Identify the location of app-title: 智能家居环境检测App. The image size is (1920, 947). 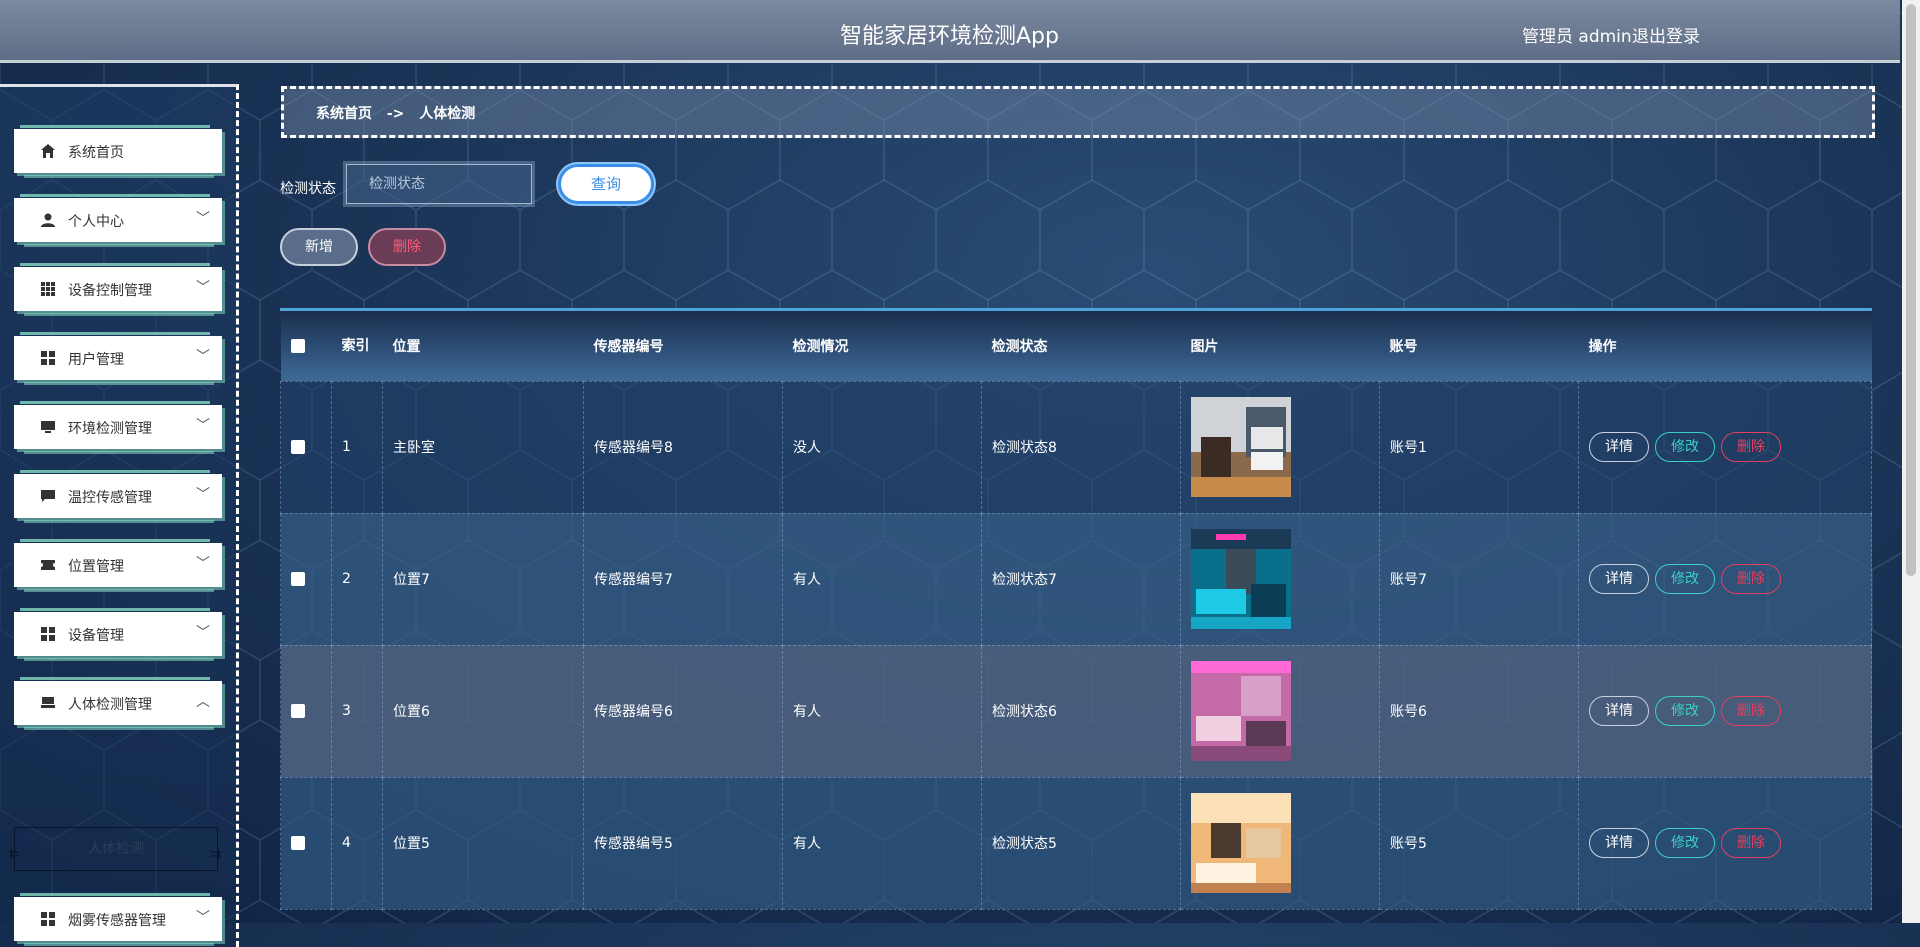
(949, 36).